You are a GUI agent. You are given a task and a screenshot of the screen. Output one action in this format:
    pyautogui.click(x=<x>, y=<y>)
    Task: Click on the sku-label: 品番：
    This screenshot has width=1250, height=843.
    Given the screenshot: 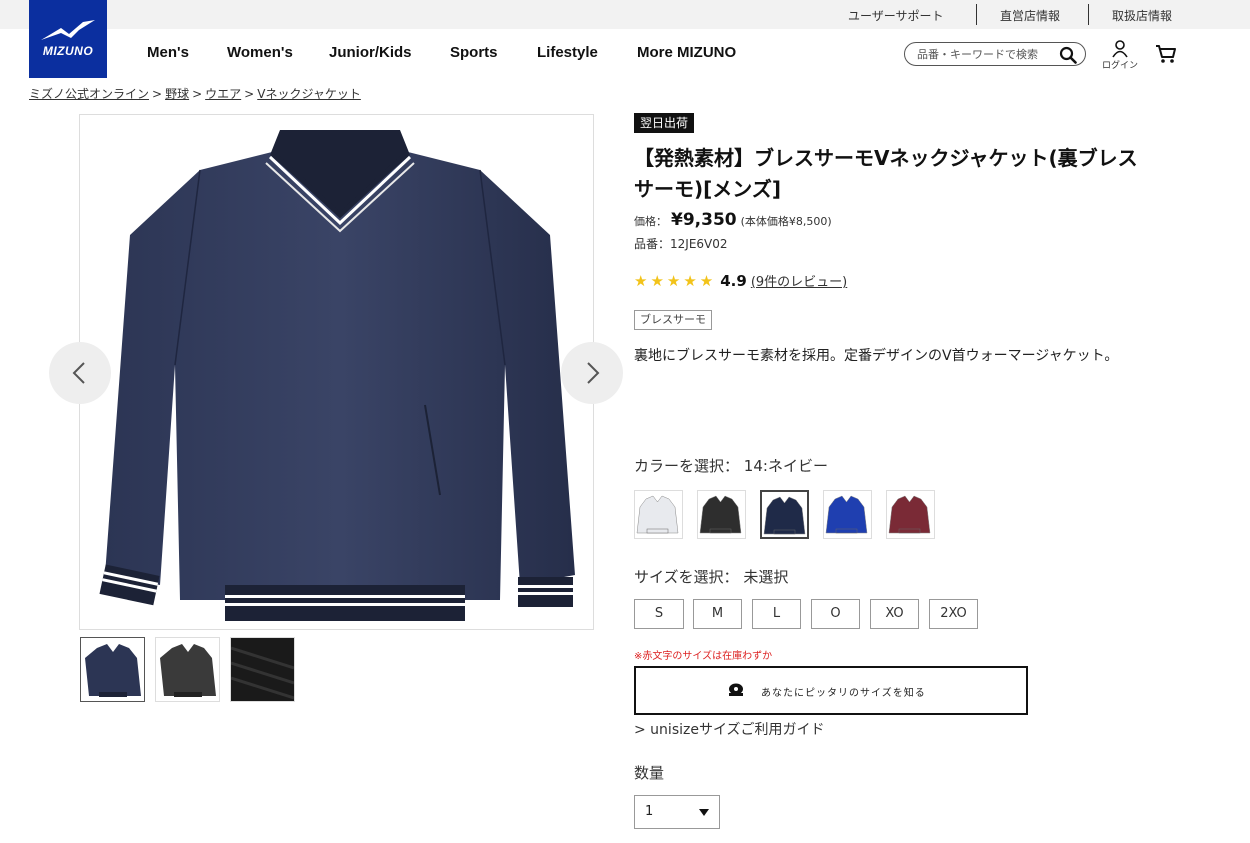 What is the action you would take?
    pyautogui.click(x=652, y=244)
    